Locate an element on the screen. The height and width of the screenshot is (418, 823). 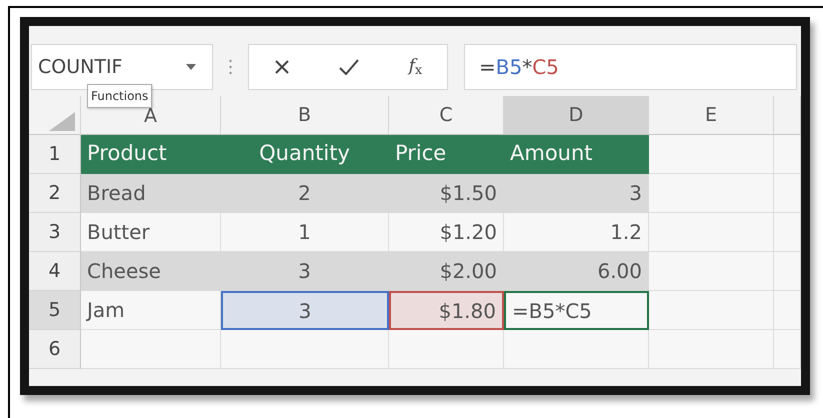
table-cell: 6.00 is located at coordinates (576, 271).